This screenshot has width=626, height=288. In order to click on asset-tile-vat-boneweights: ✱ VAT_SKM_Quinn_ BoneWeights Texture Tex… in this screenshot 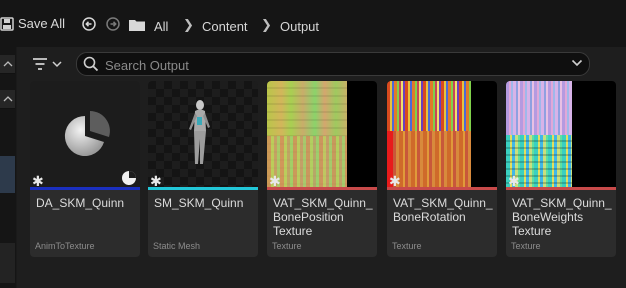, I will do `click(561, 169)`.